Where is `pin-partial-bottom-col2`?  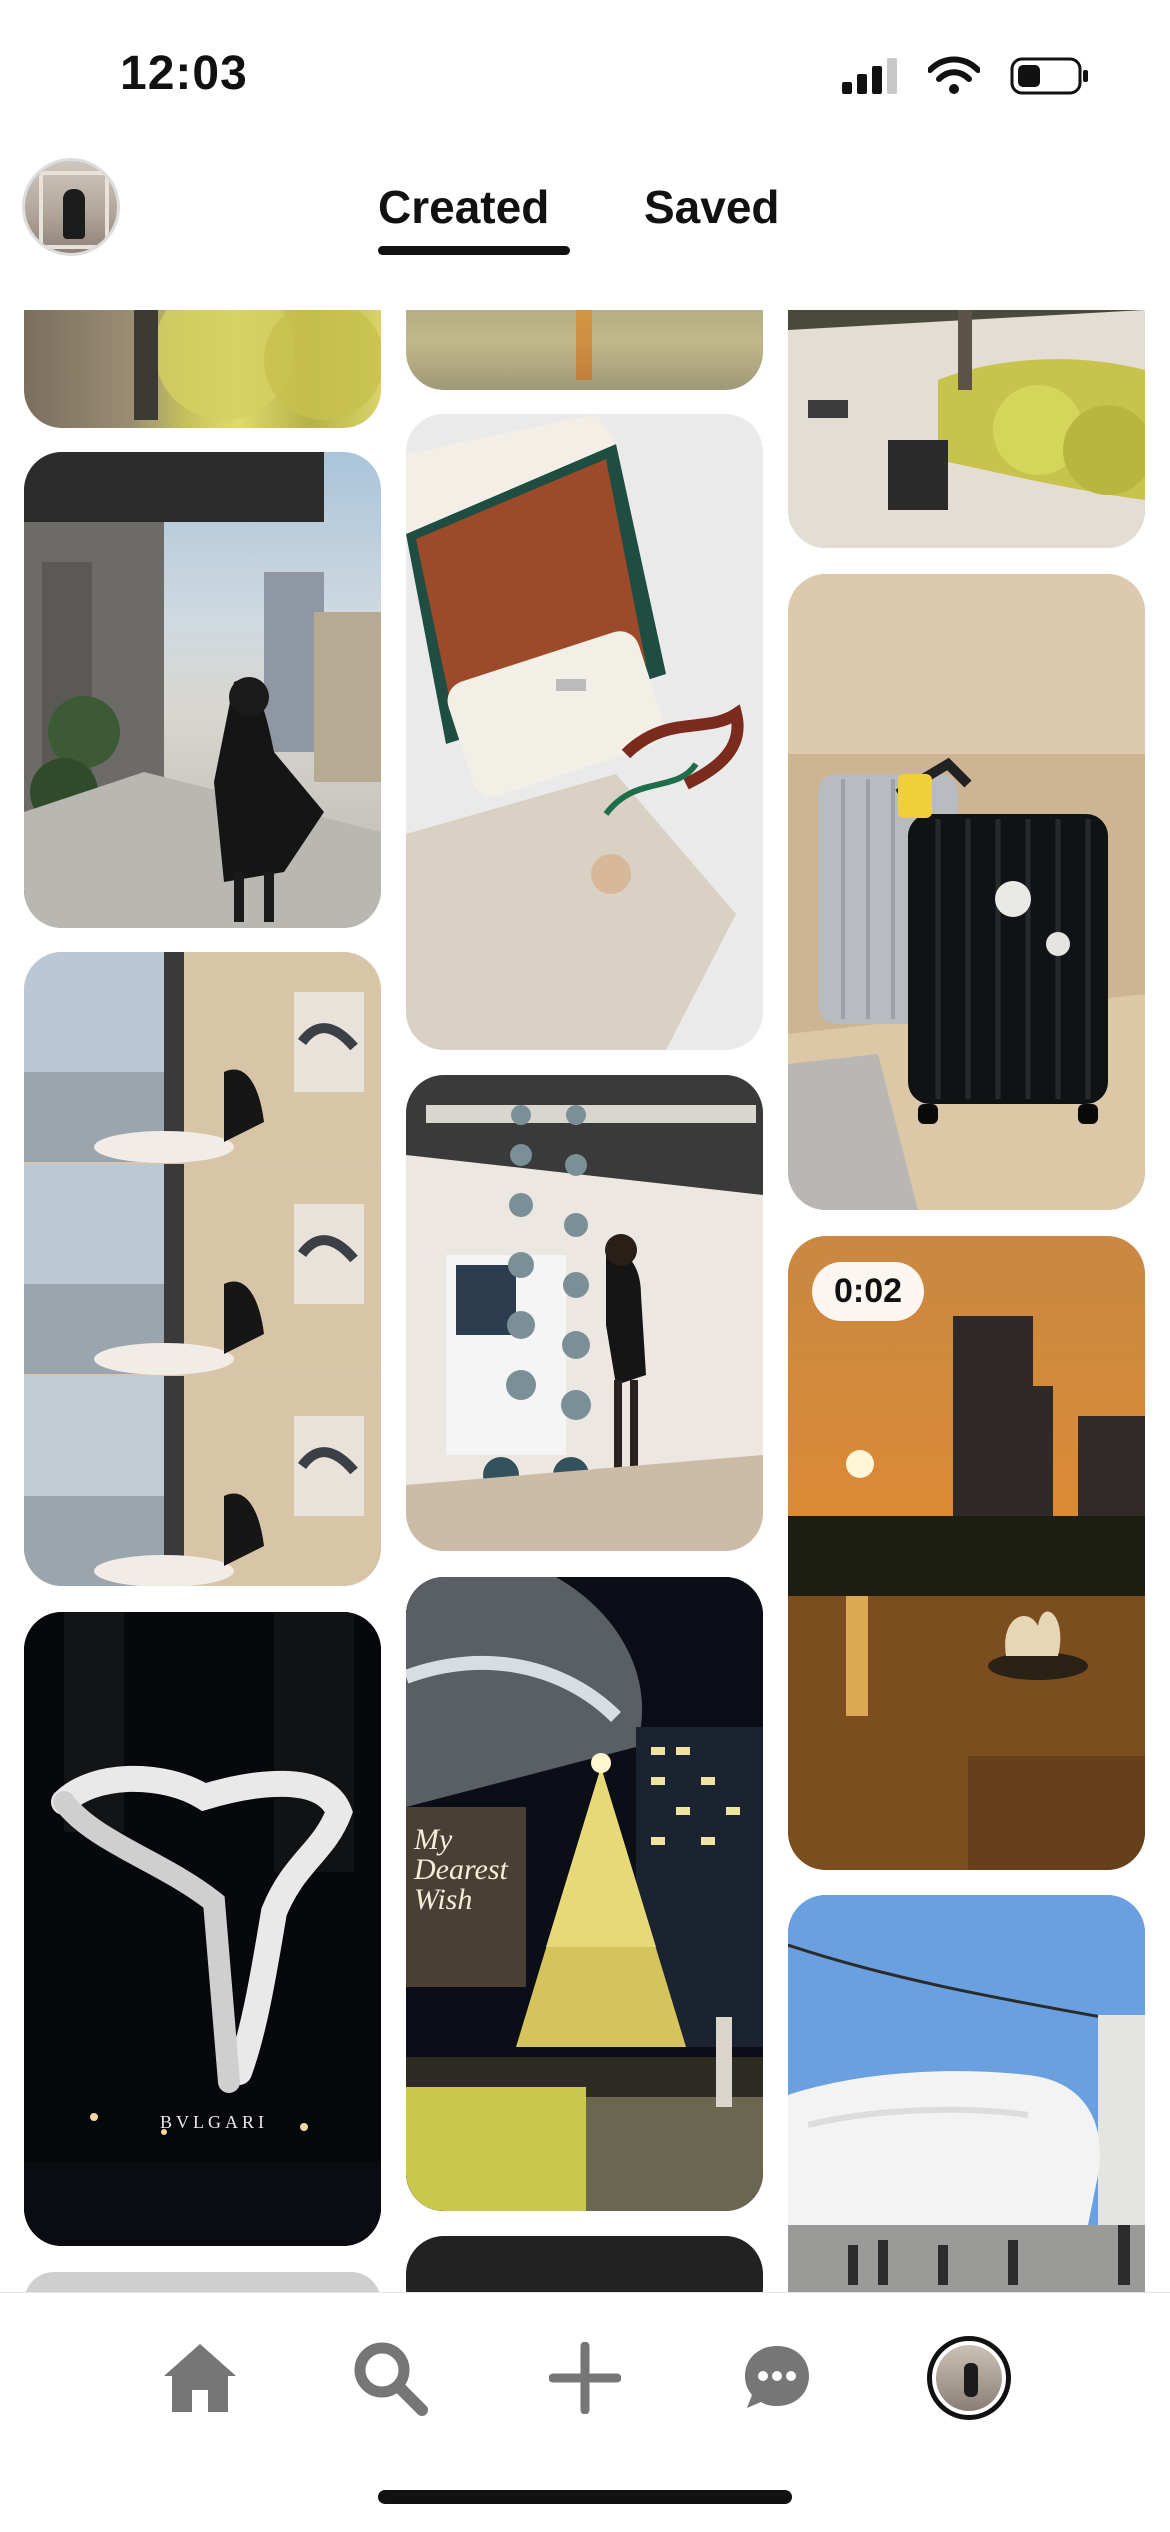
pin-partial-bottom-col2 is located at coordinates (584, 2264).